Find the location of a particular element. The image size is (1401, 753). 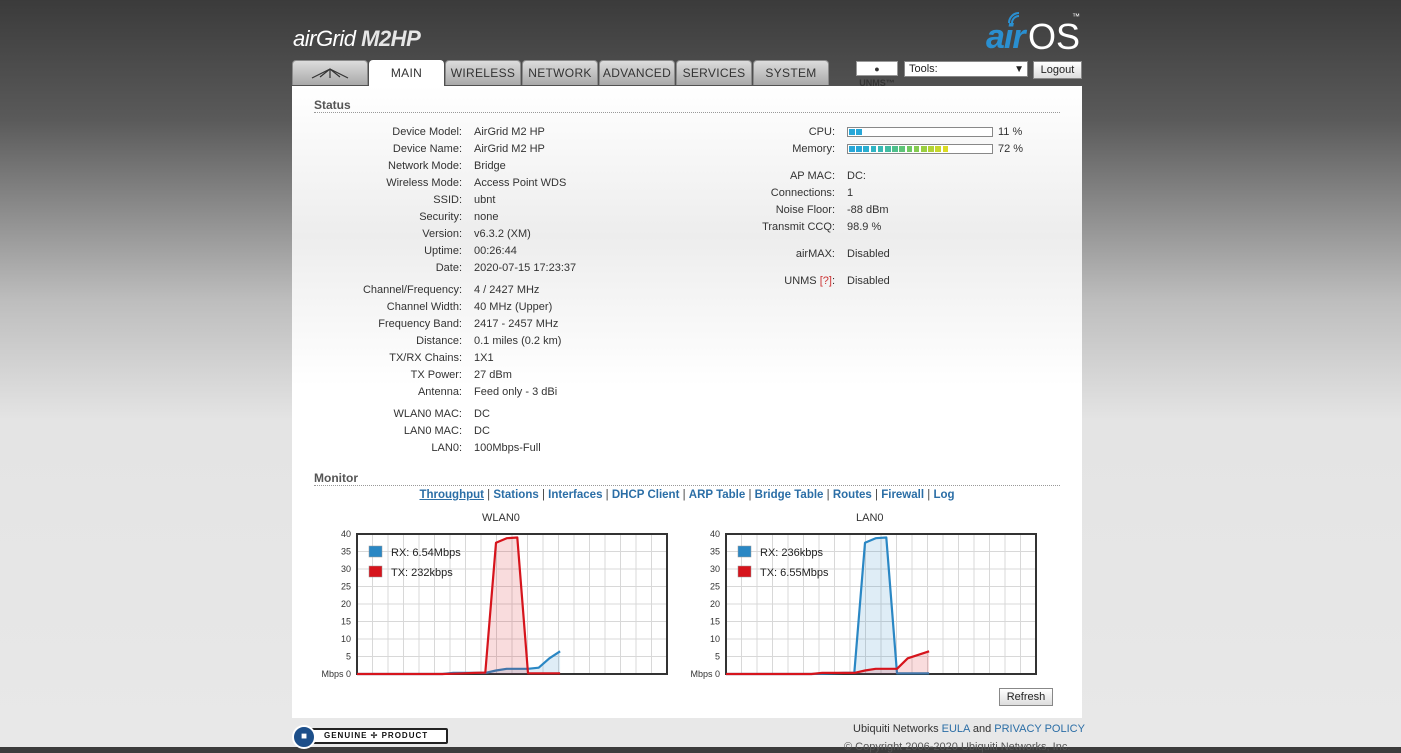

cpu-value: 11 % is located at coordinates (1010, 132).